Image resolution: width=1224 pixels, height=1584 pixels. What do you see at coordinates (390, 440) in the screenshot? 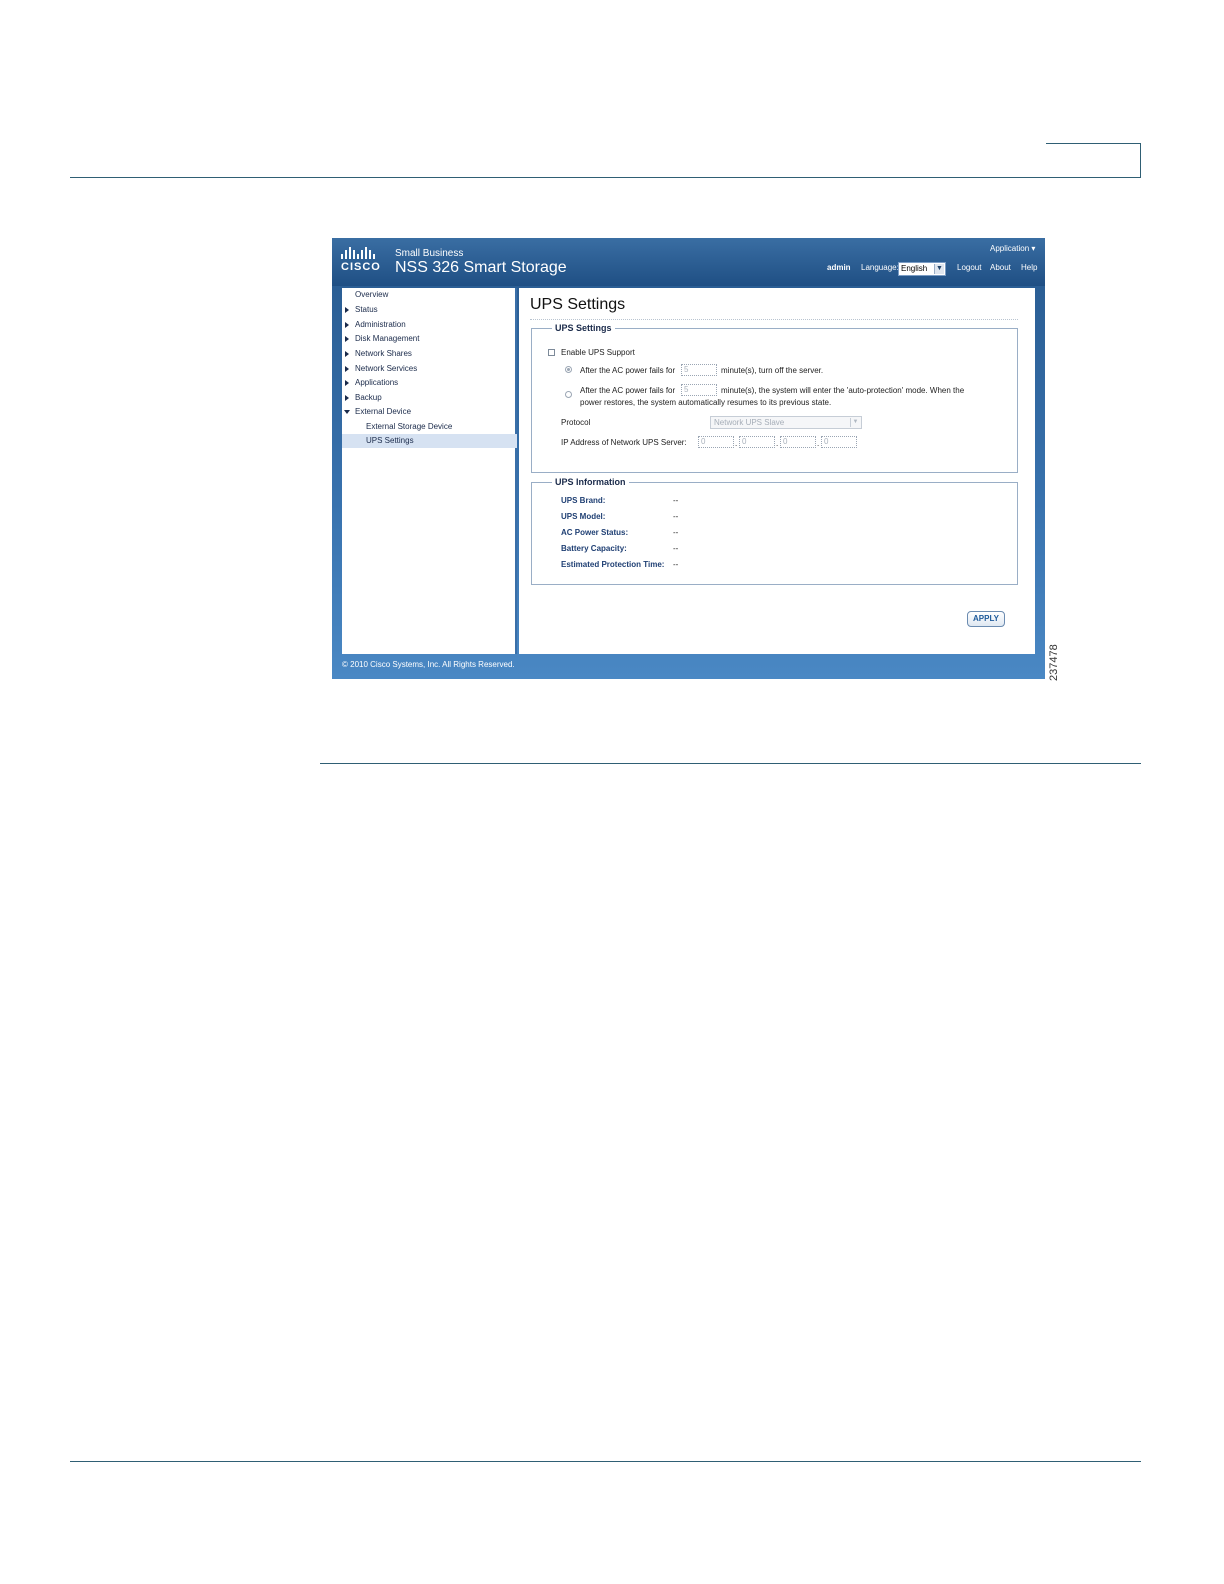
I see `sidebar-item-label: UPS Settings` at bounding box center [390, 440].